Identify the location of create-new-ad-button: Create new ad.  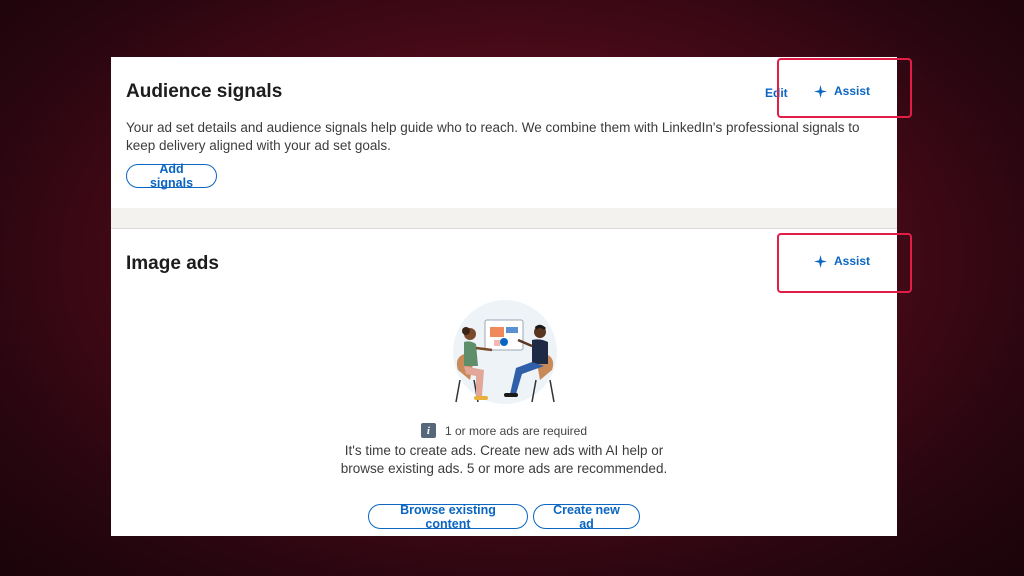
(586, 517).